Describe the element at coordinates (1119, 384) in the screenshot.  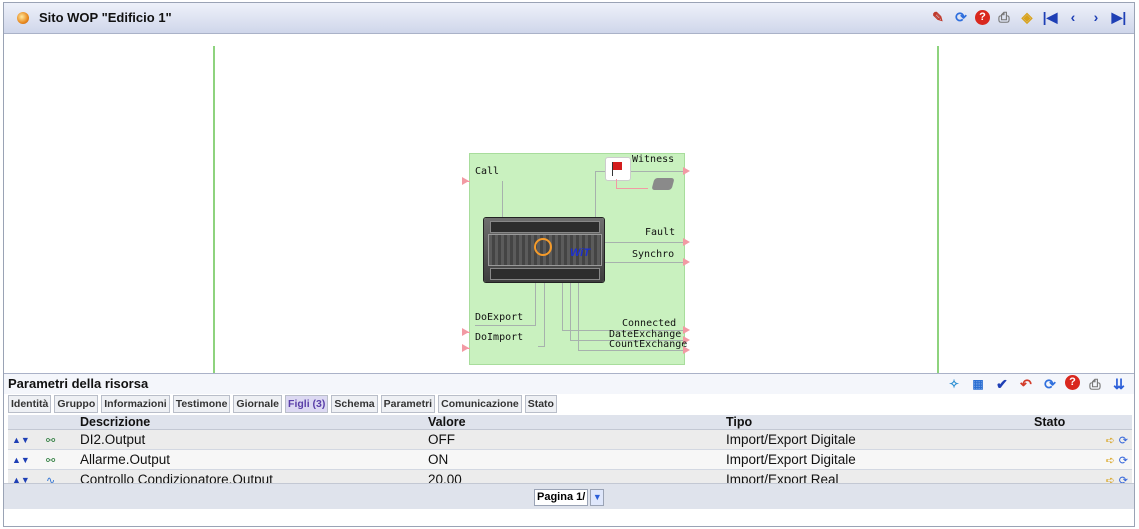
I see `collapse-icon: ⇊` at that location.